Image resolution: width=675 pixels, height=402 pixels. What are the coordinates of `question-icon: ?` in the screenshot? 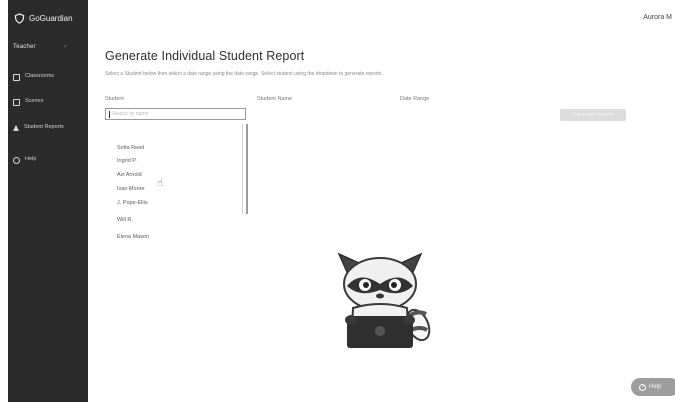 It's located at (642, 387).